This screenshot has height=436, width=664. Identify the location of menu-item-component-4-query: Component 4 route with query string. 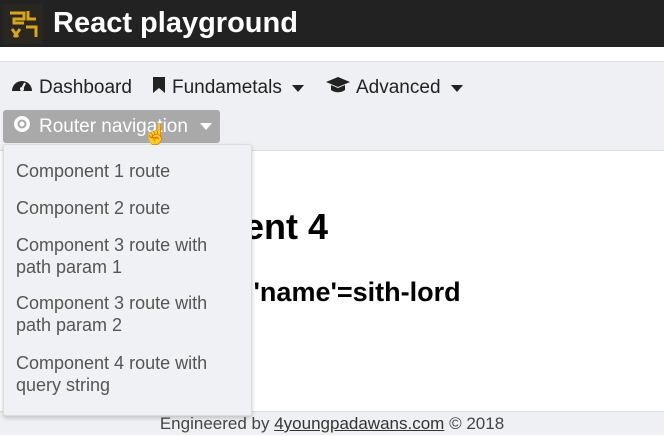
(126, 374).